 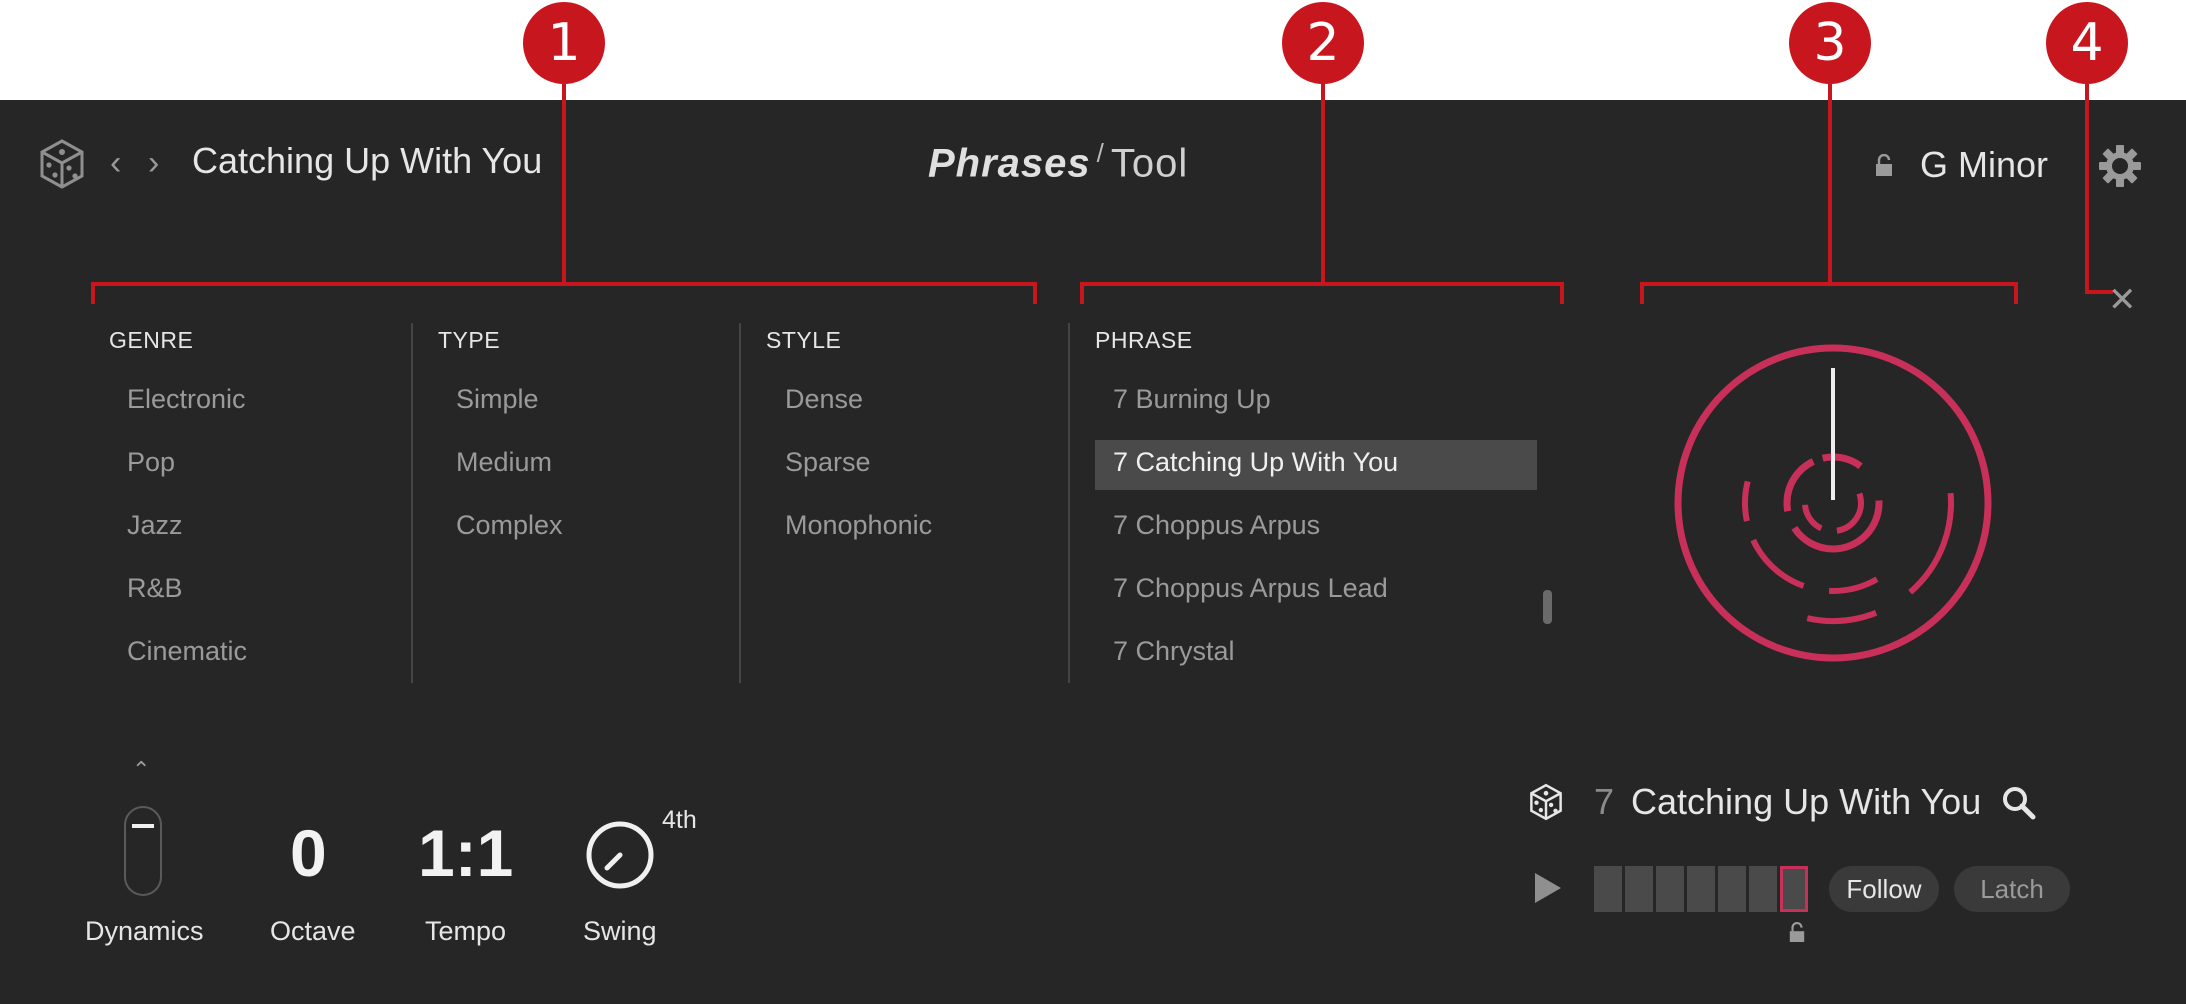 What do you see at coordinates (1884, 889) in the screenshot?
I see `follow-button: Follow` at bounding box center [1884, 889].